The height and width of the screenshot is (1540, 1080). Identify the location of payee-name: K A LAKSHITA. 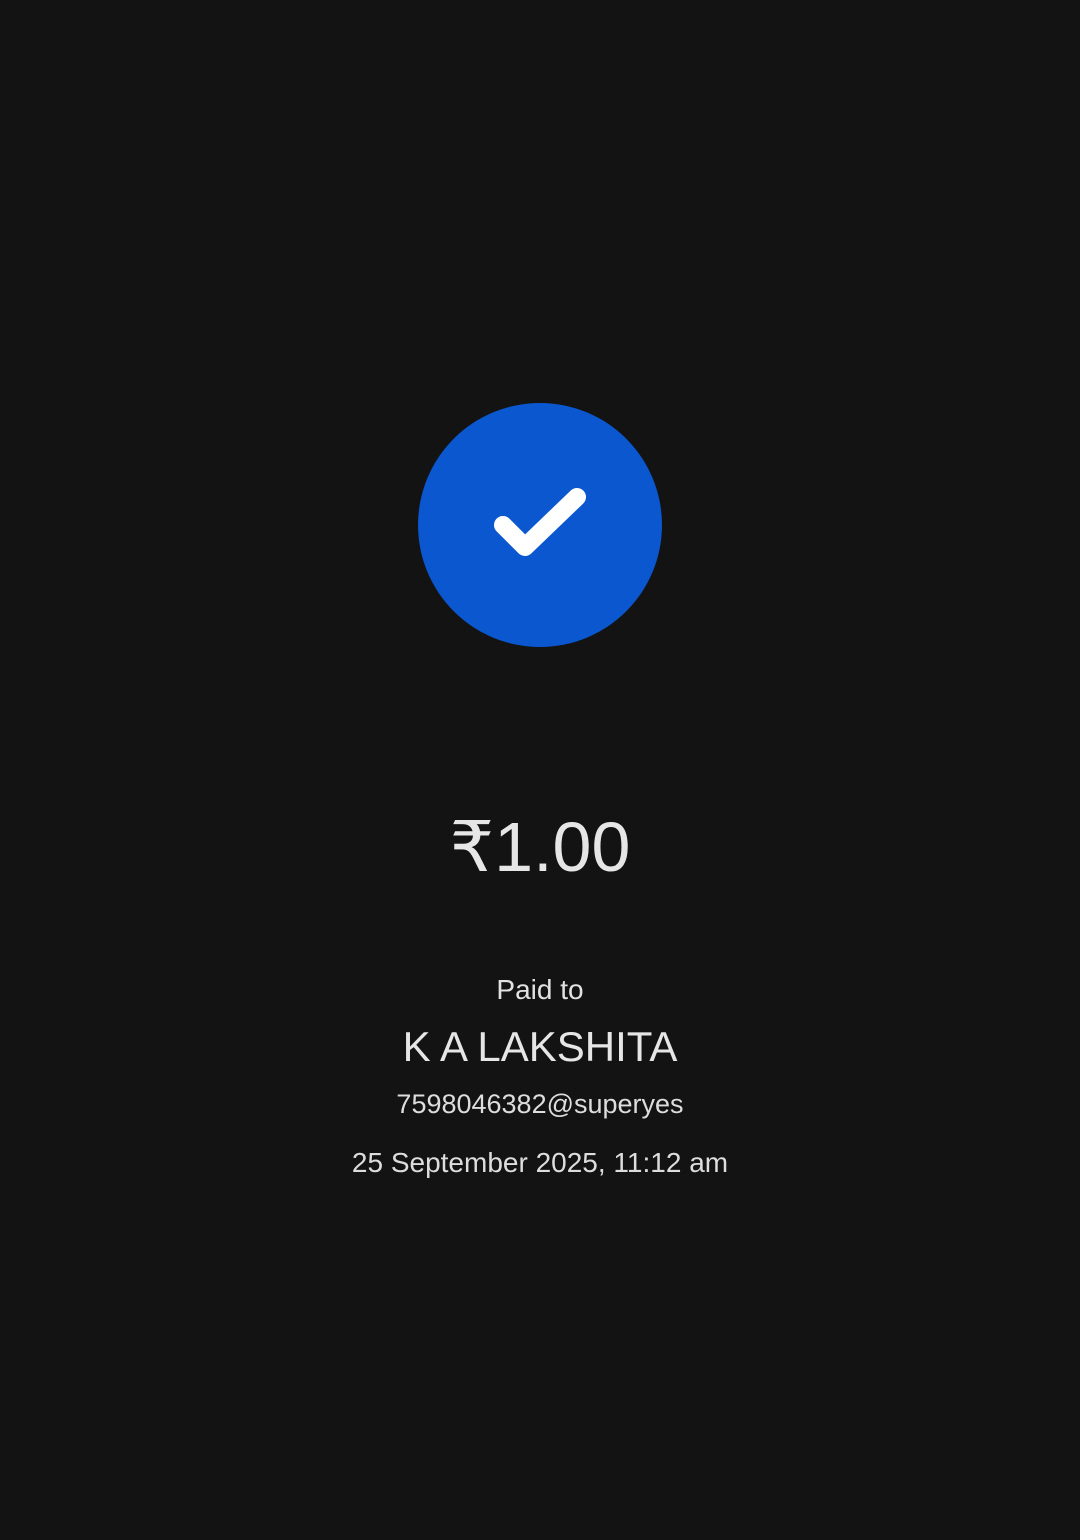
(540, 1046).